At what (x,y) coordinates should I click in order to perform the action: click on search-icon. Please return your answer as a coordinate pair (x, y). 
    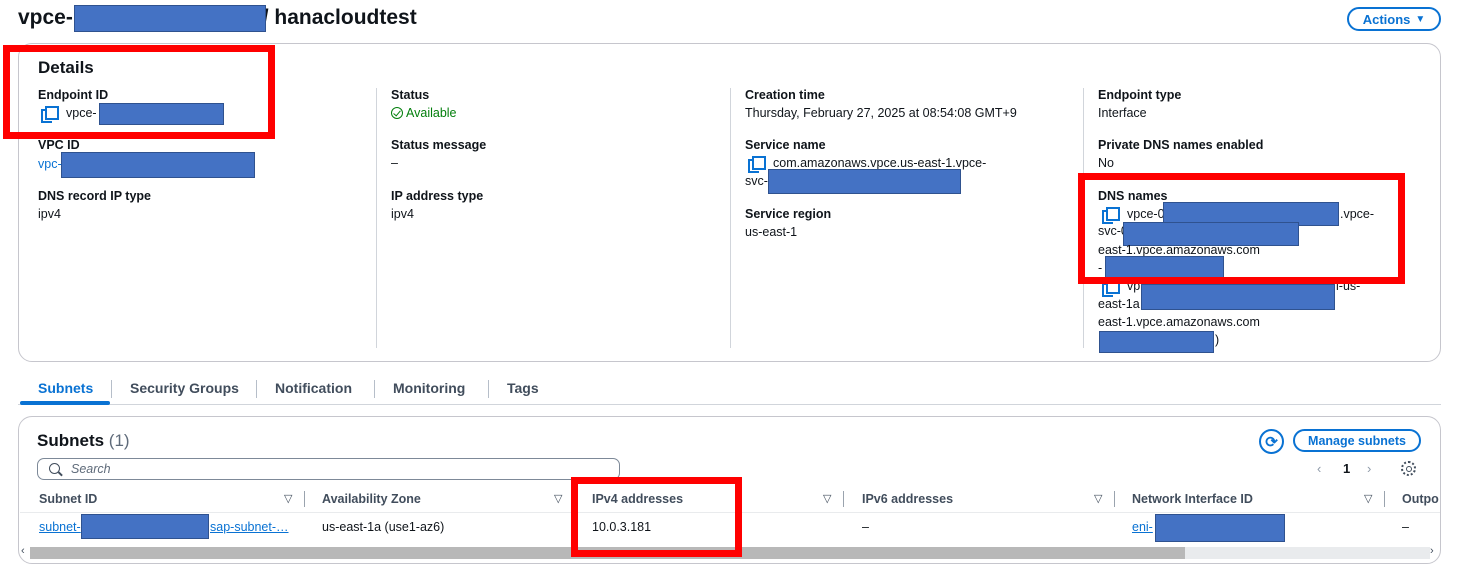
    Looking at the image, I should click on (54, 468).